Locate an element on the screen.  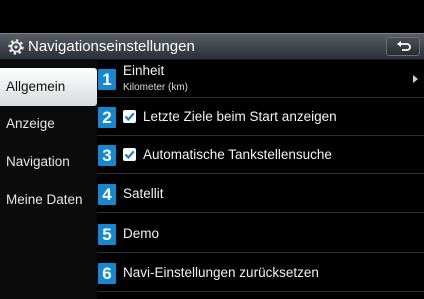
header-bar: Navigationseinstellungen is located at coordinates (212, 46).